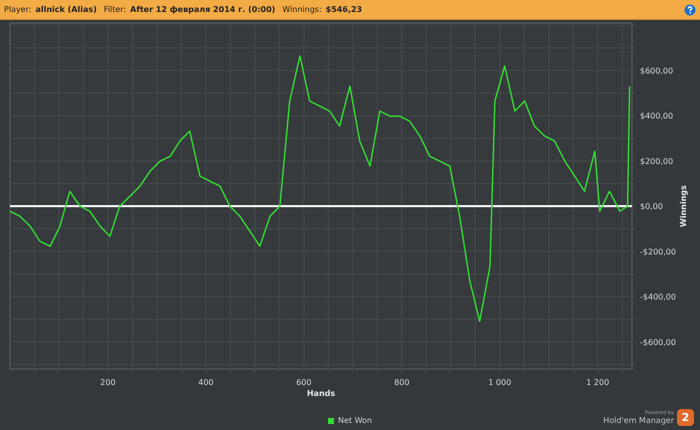 The height and width of the screenshot is (430, 700). Describe the element at coordinates (658, 251) in the screenshot. I see `y-tick-label: -$200,00` at that location.